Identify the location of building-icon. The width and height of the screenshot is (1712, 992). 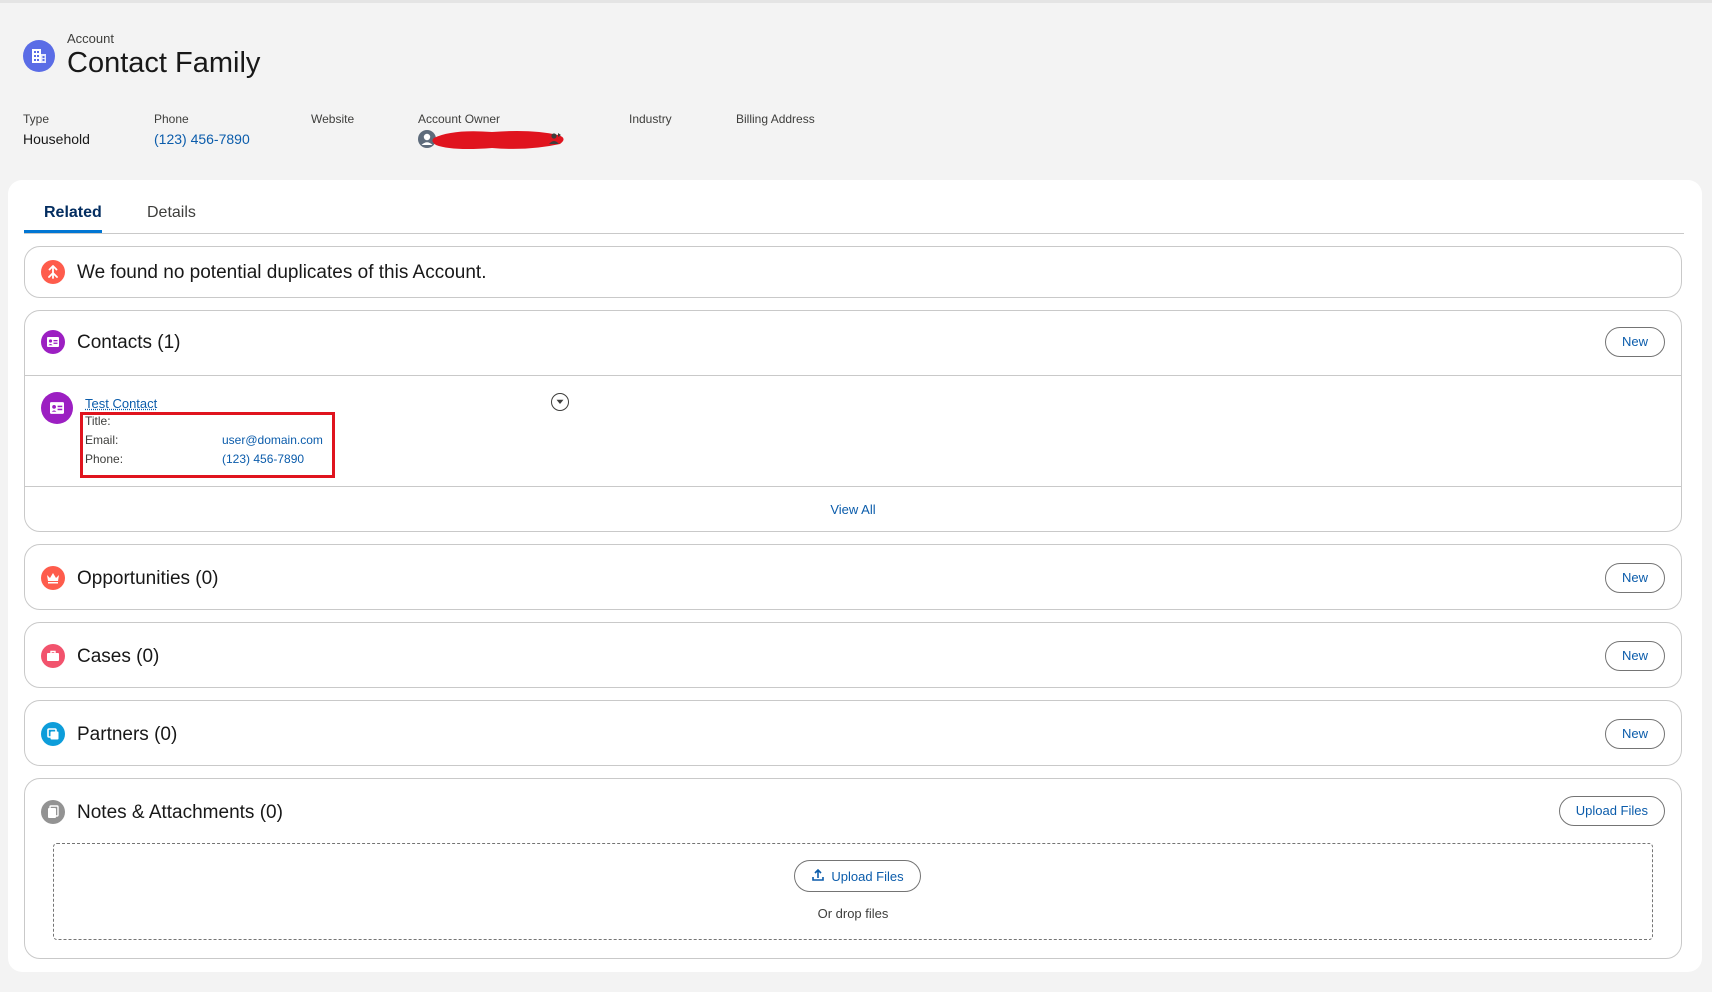
(39, 56).